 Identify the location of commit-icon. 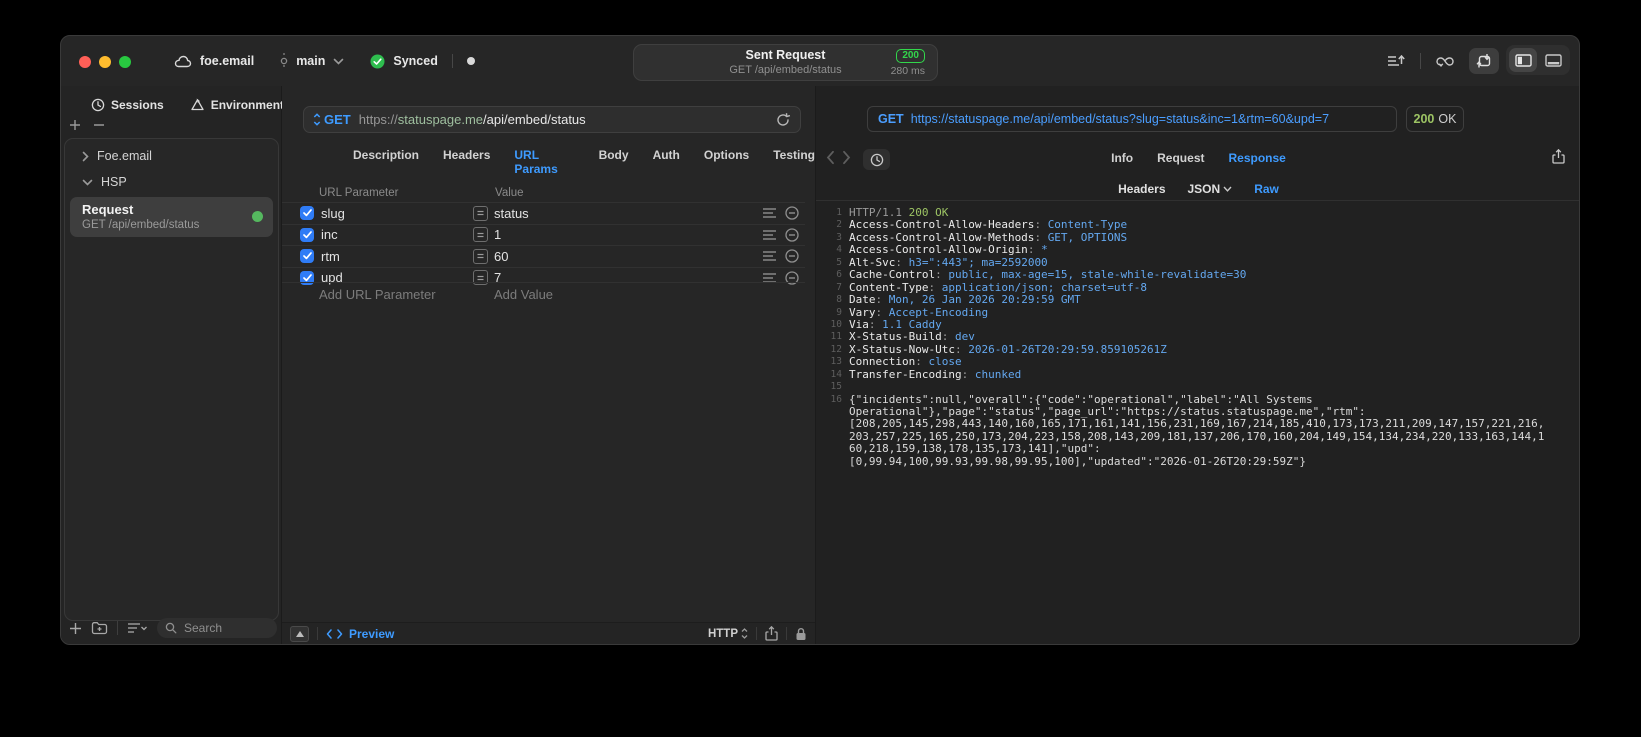
(284, 61).